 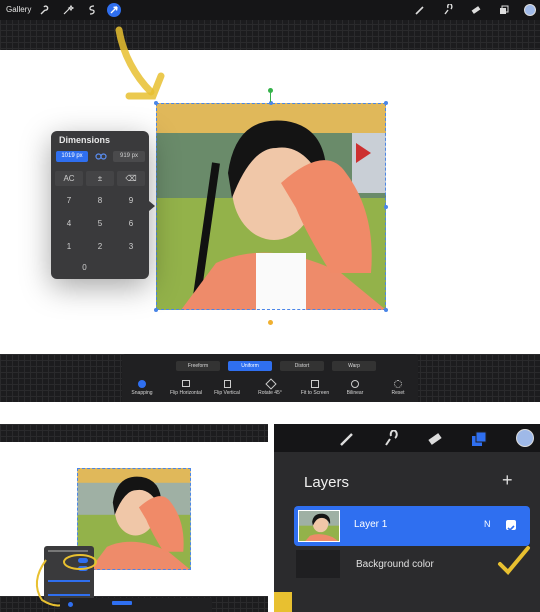 What do you see at coordinates (69, 178) in the screenshot?
I see `clear-key: AC` at bounding box center [69, 178].